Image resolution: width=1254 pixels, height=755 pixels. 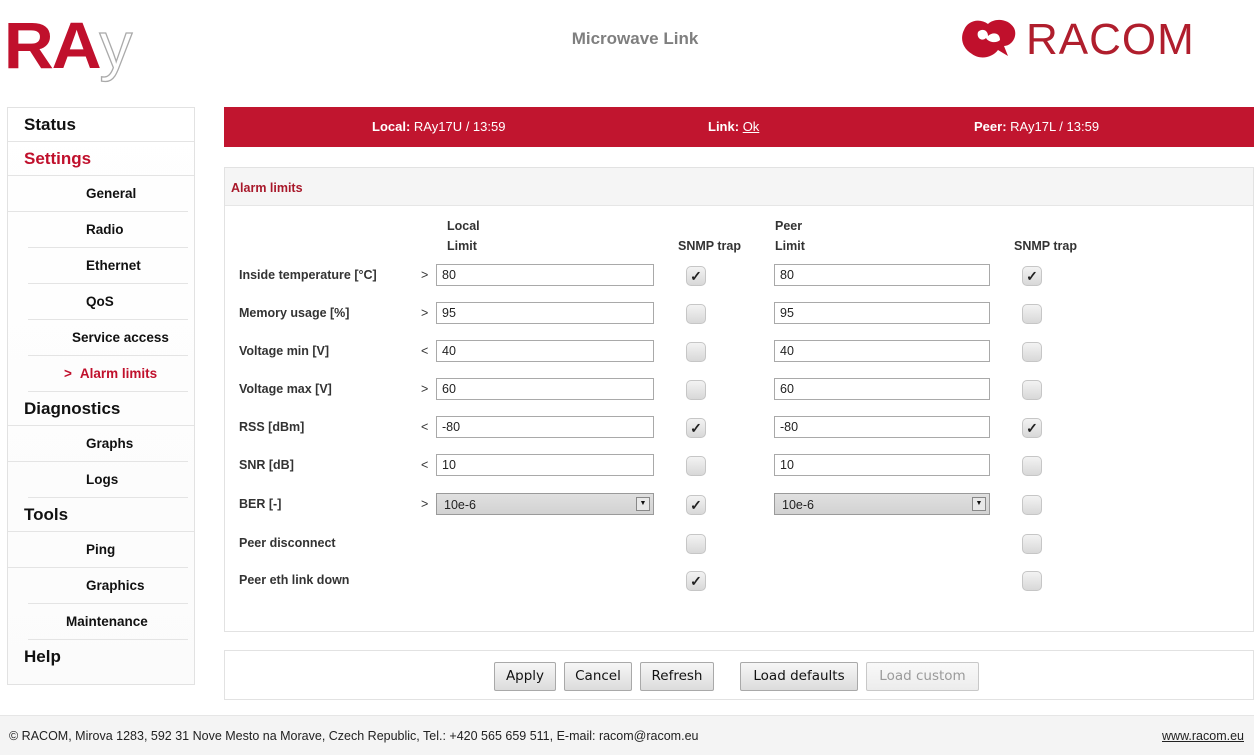 What do you see at coordinates (260, 504) in the screenshot?
I see `row-label: BER [-]` at bounding box center [260, 504].